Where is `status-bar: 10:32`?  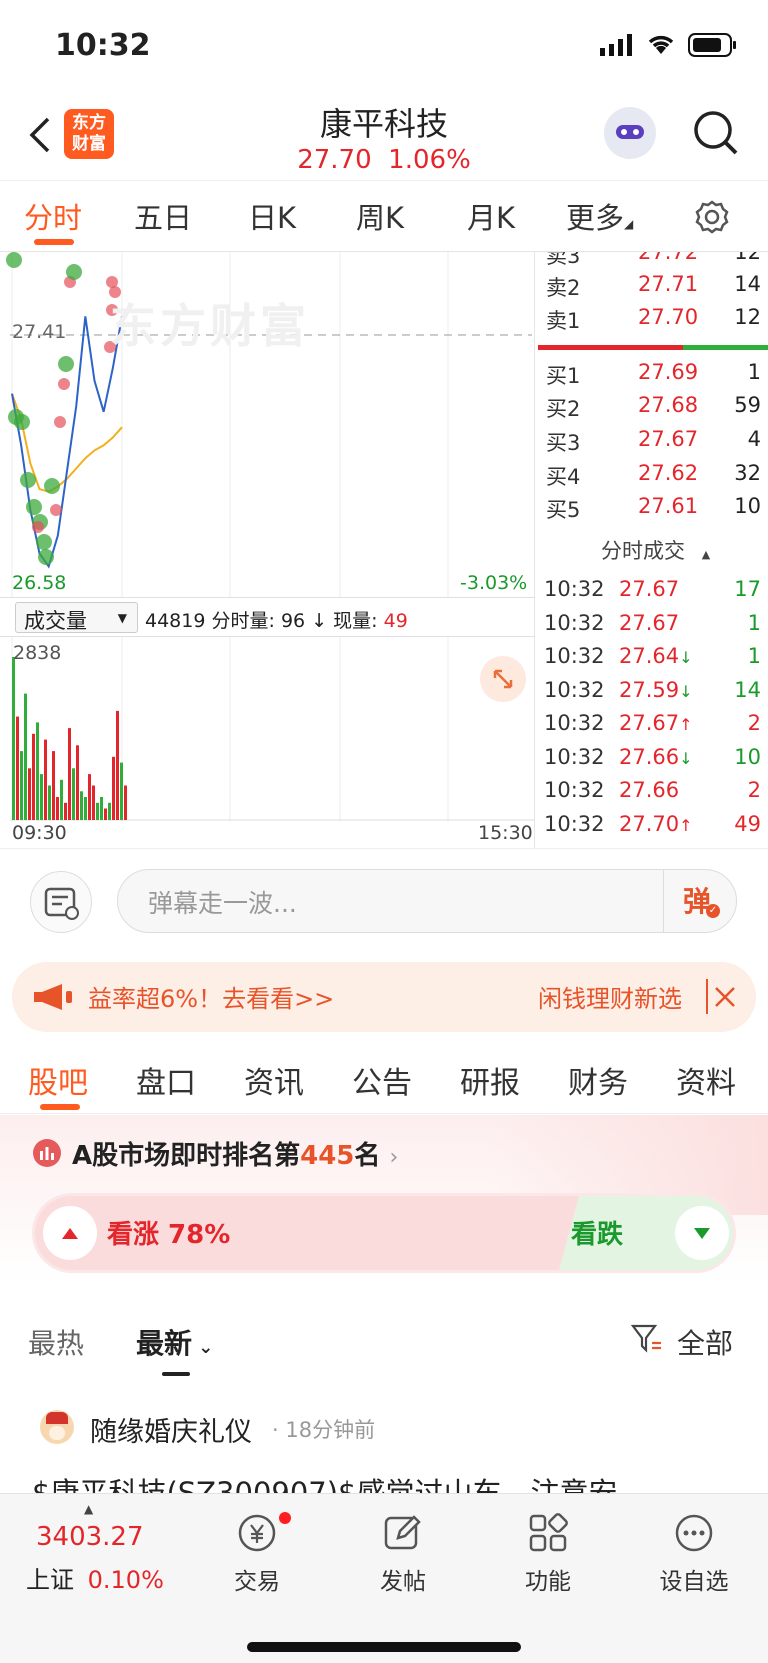
status-bar: 10:32 is located at coordinates (384, 47).